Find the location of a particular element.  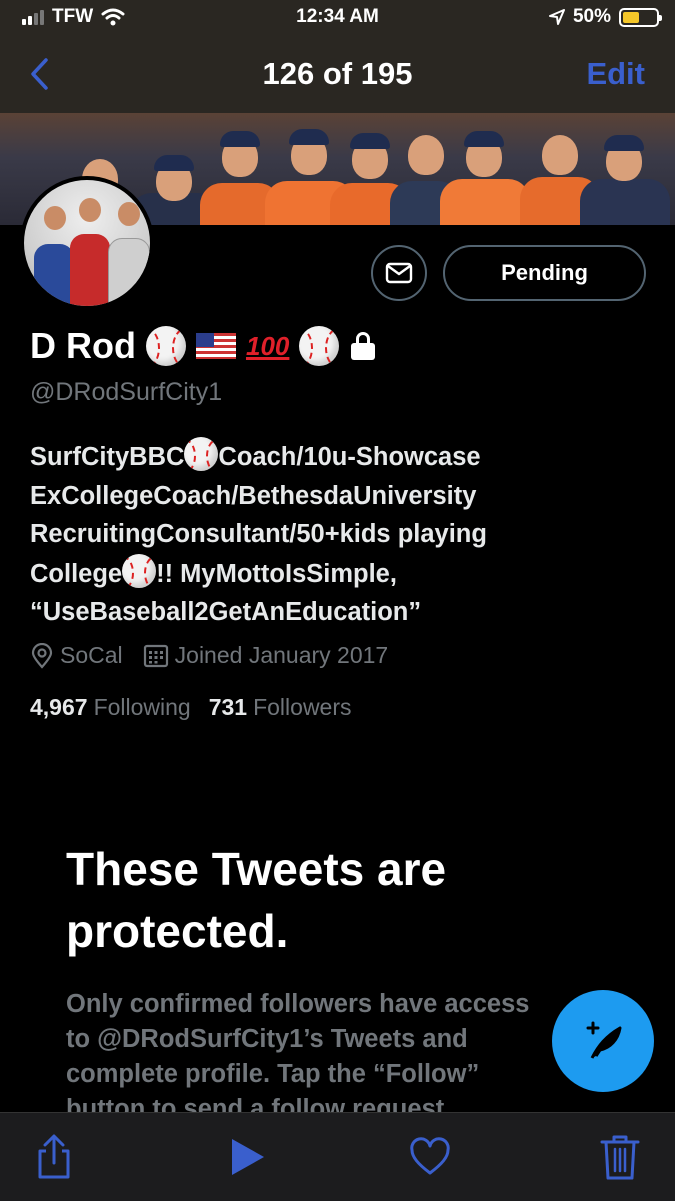

following-count: 4,967 is located at coordinates (59, 707).